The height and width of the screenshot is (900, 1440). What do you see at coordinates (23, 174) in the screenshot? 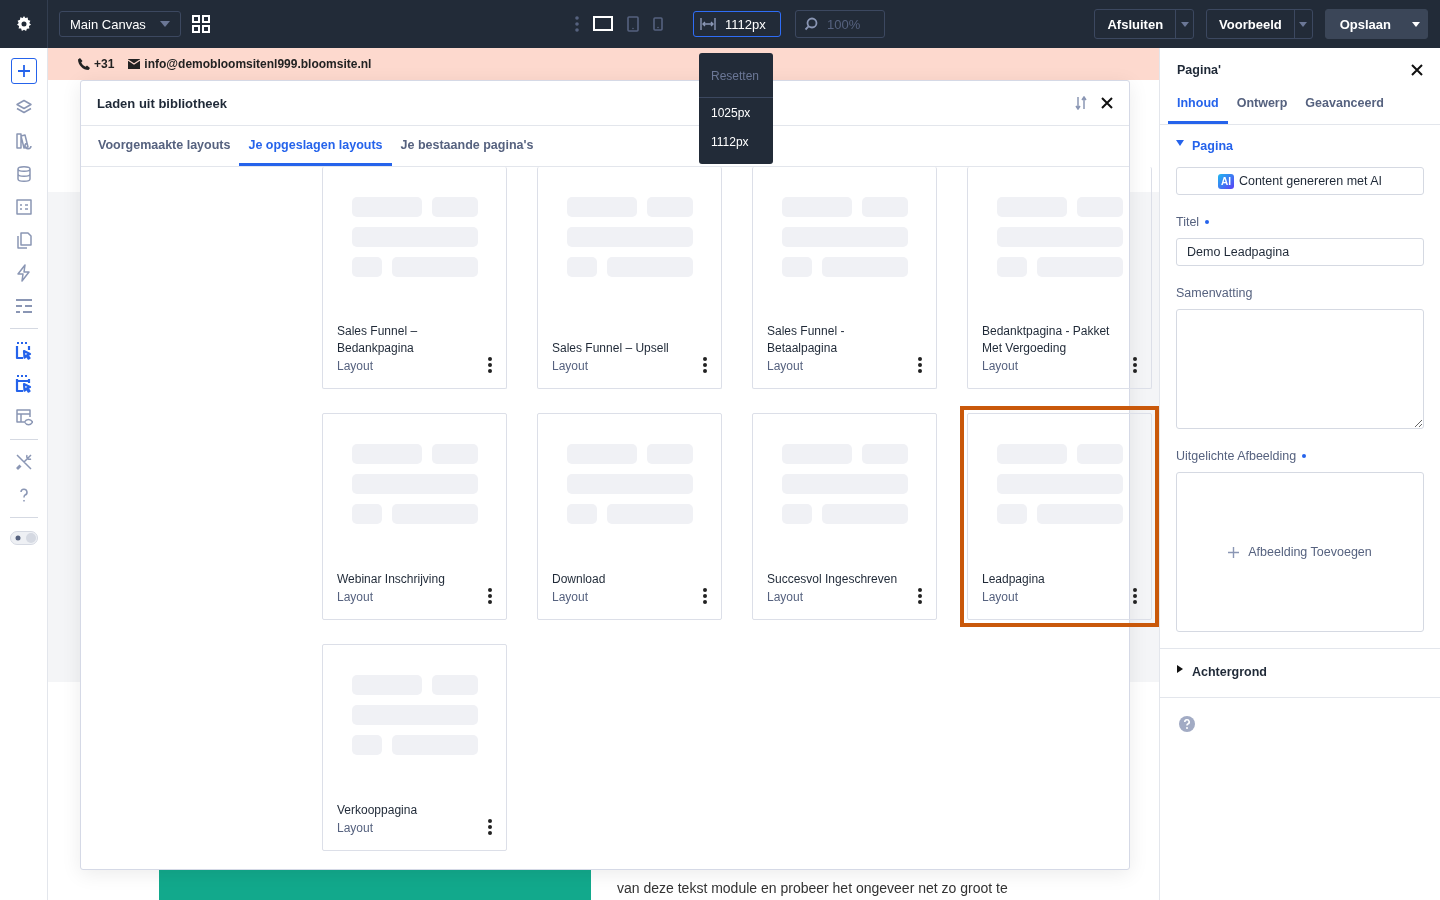
I see `database-icon` at bounding box center [23, 174].